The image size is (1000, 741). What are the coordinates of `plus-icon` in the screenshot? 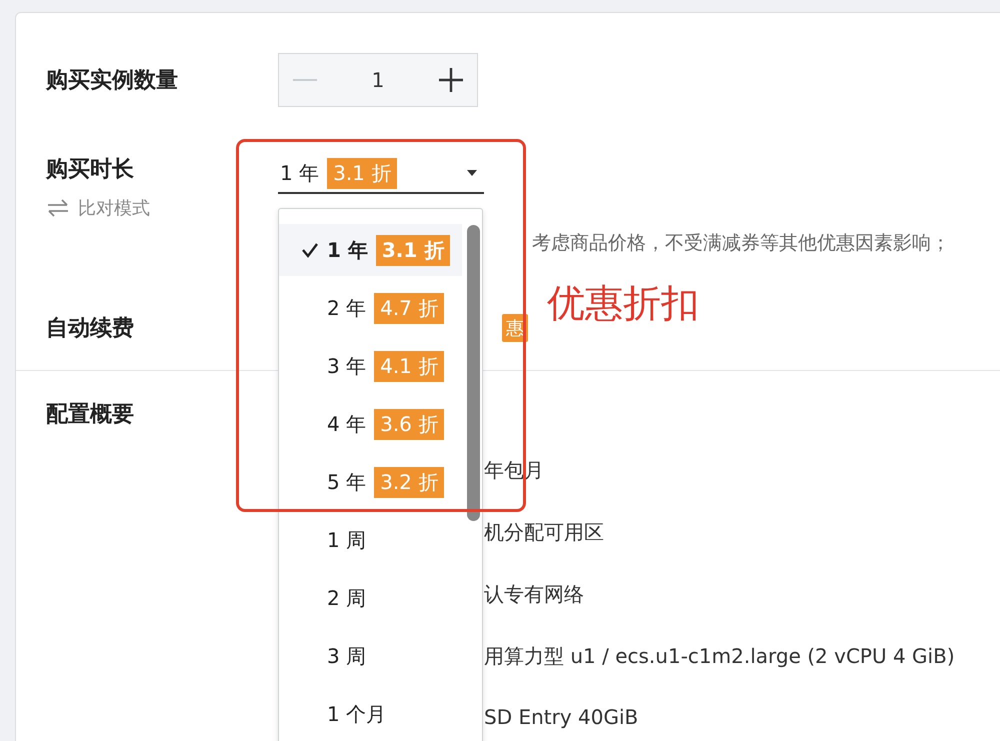 It's located at (450, 80).